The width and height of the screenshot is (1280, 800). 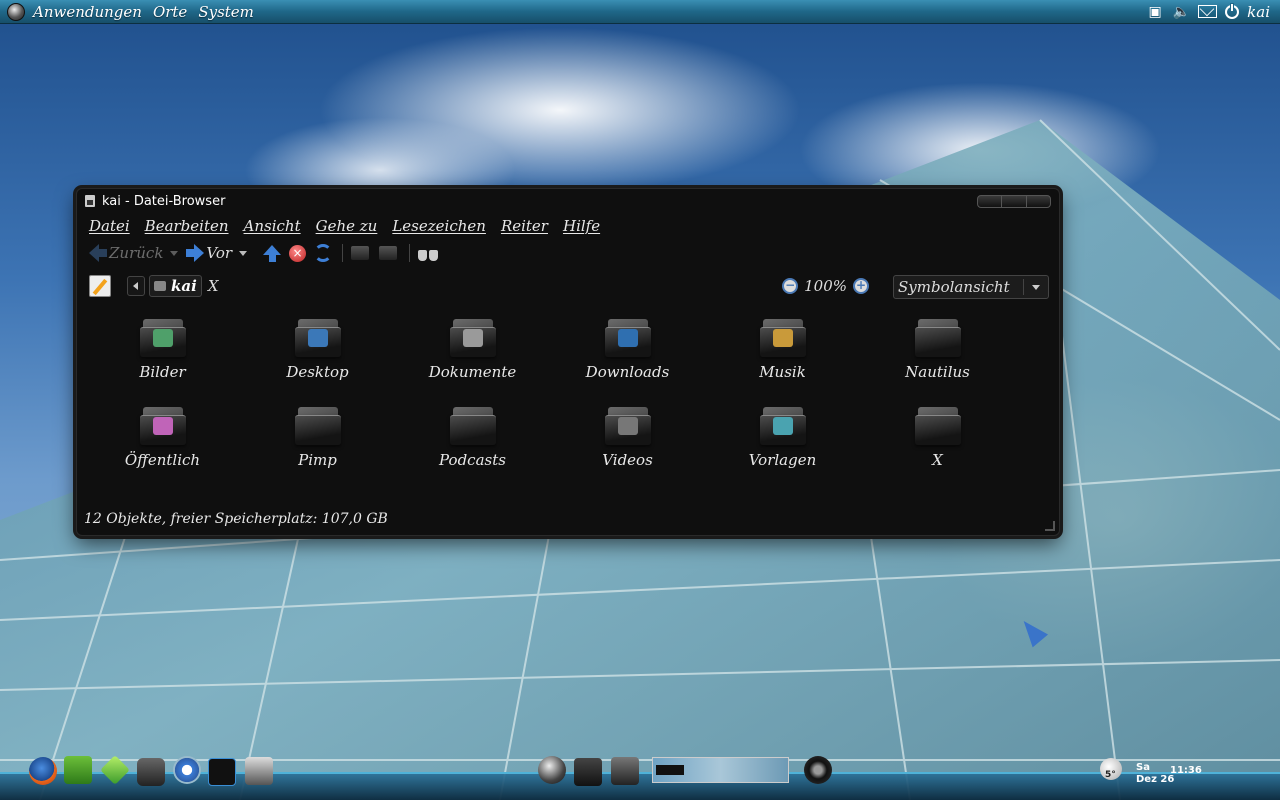 I want to click on close-button, so click(x=1038, y=201).